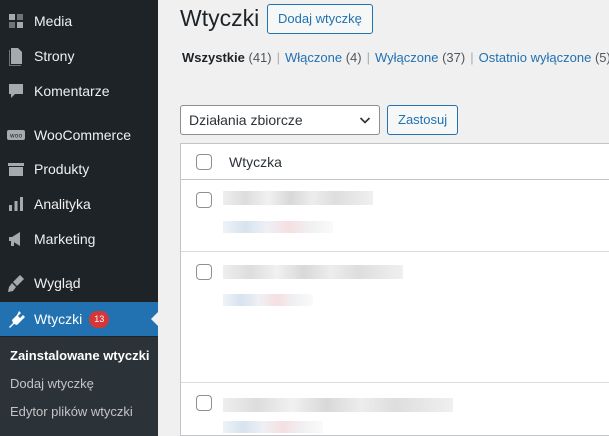 The image size is (609, 436). I want to click on plugins-icon, so click(16, 319).